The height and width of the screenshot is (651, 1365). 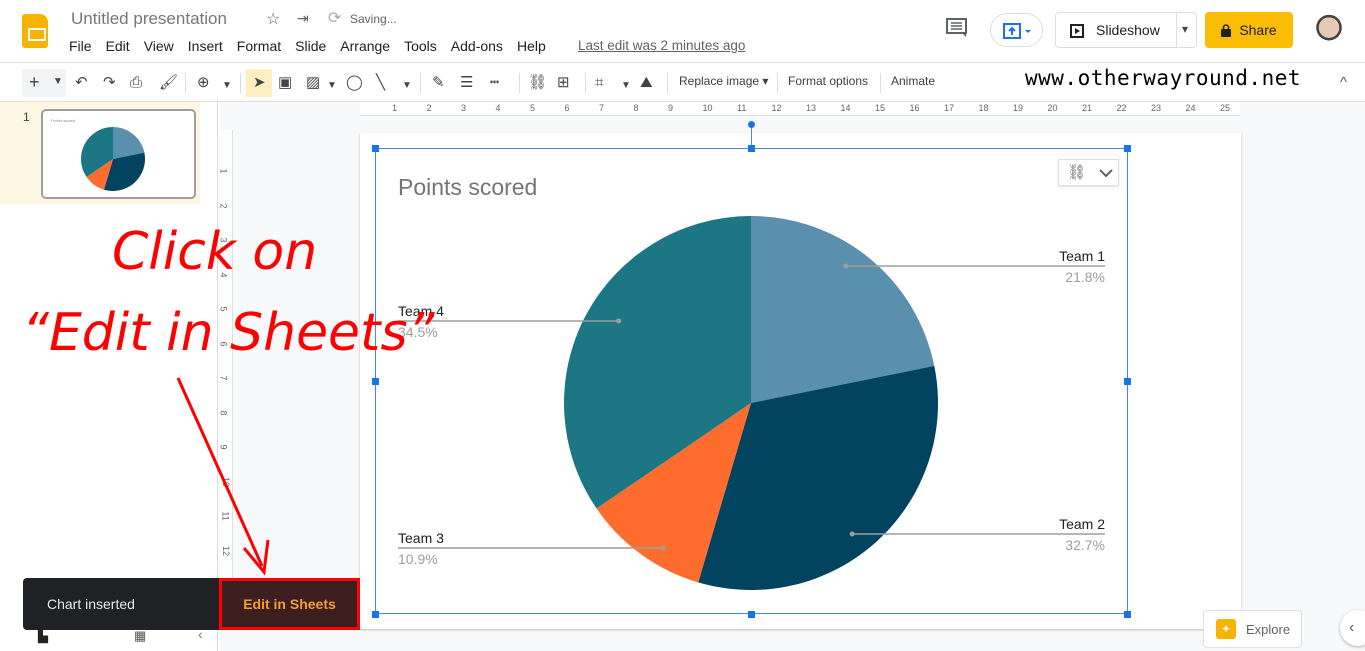 What do you see at coordinates (914, 108) in the screenshot?
I see `ruler-tick-label: 16` at bounding box center [914, 108].